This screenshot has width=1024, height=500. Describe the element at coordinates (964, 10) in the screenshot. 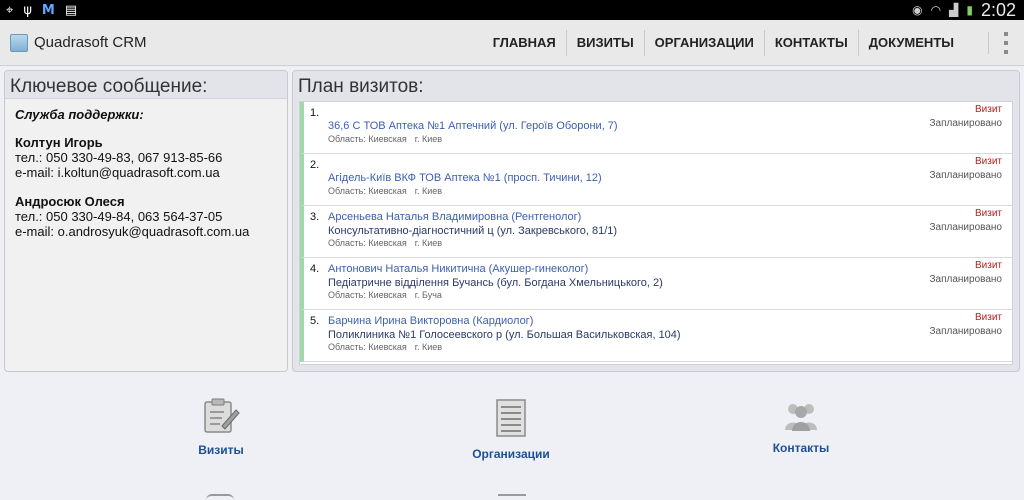

I see `status-icons-right: ◉ ◠ ▟ ▮ 2:02` at that location.